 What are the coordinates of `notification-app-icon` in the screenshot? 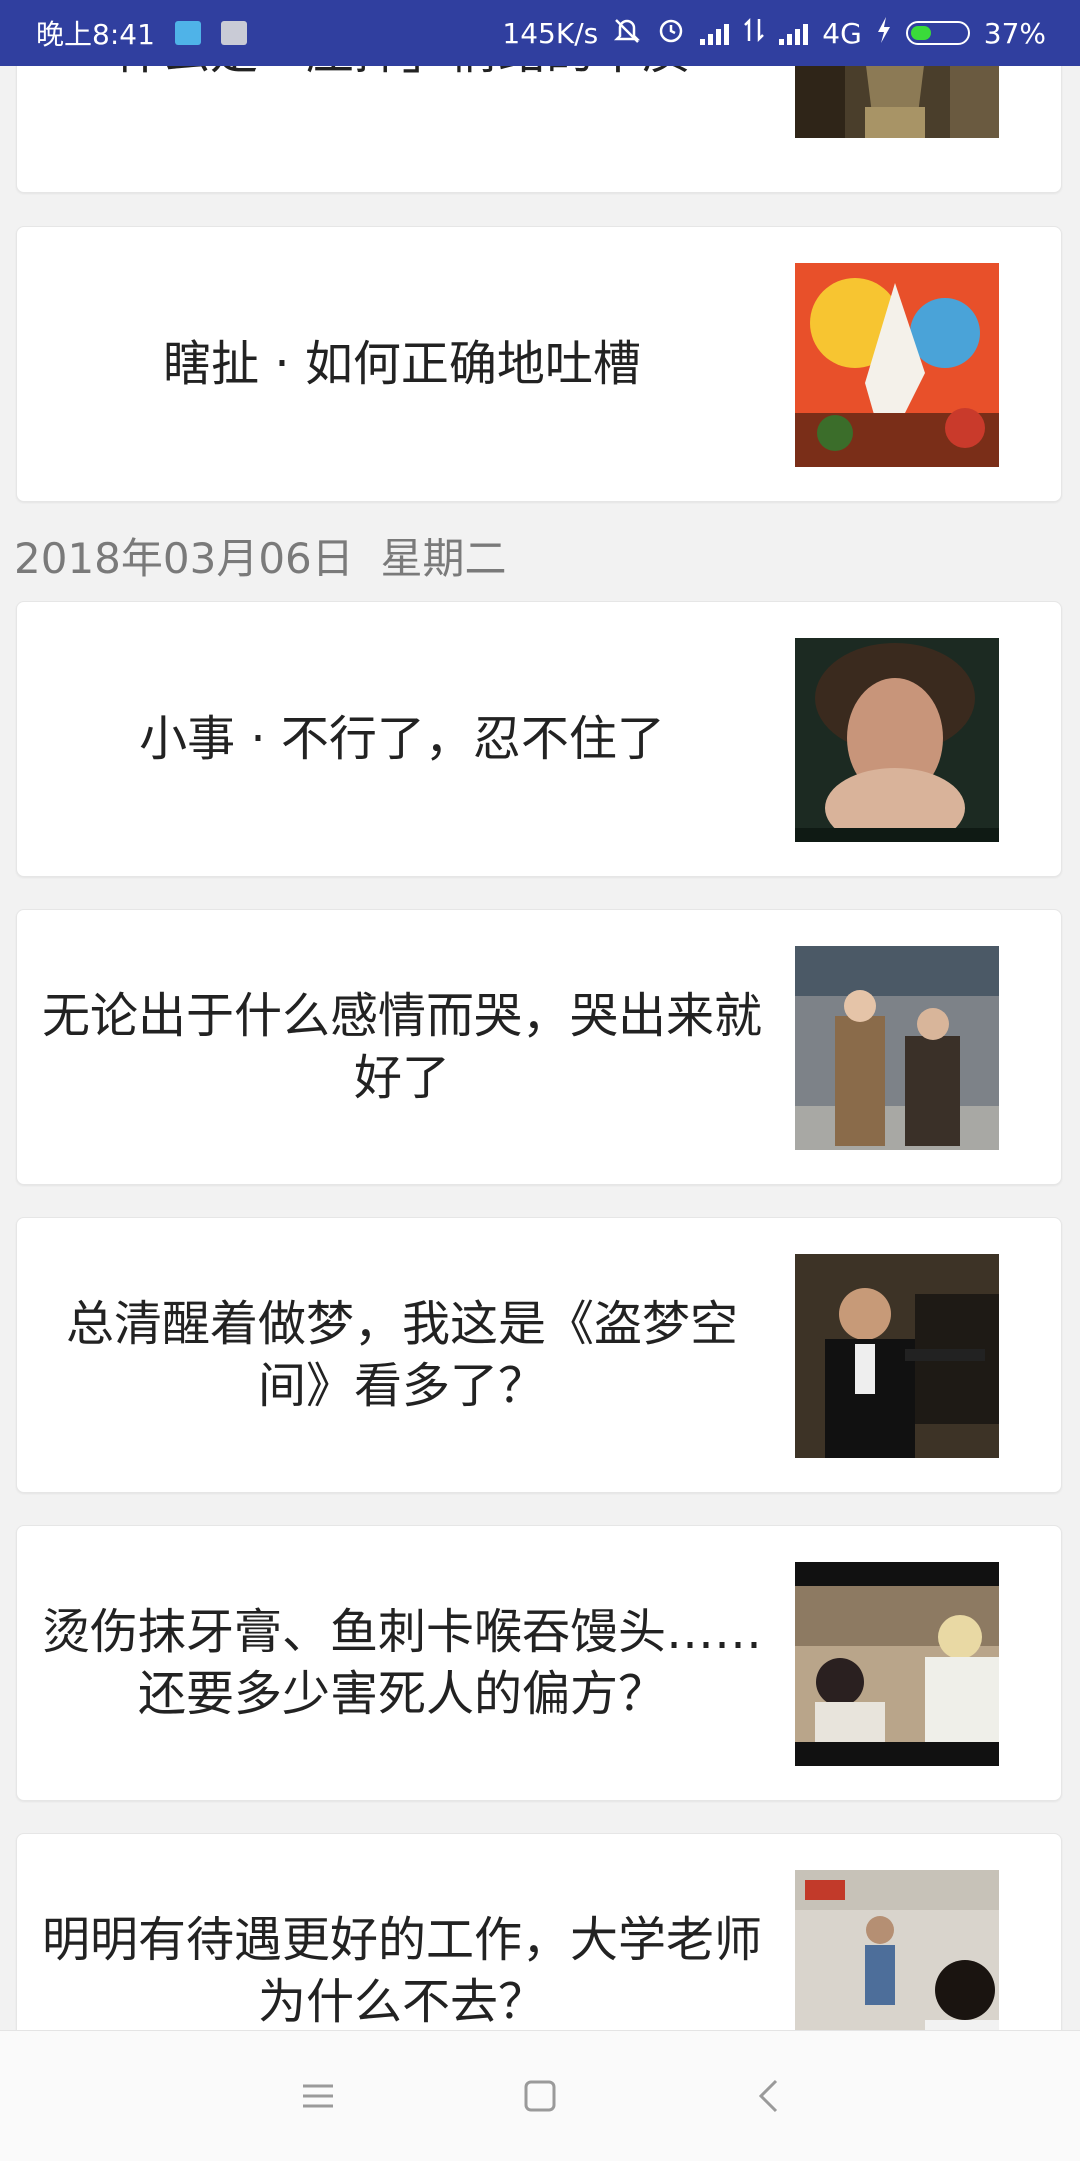 It's located at (187, 33).